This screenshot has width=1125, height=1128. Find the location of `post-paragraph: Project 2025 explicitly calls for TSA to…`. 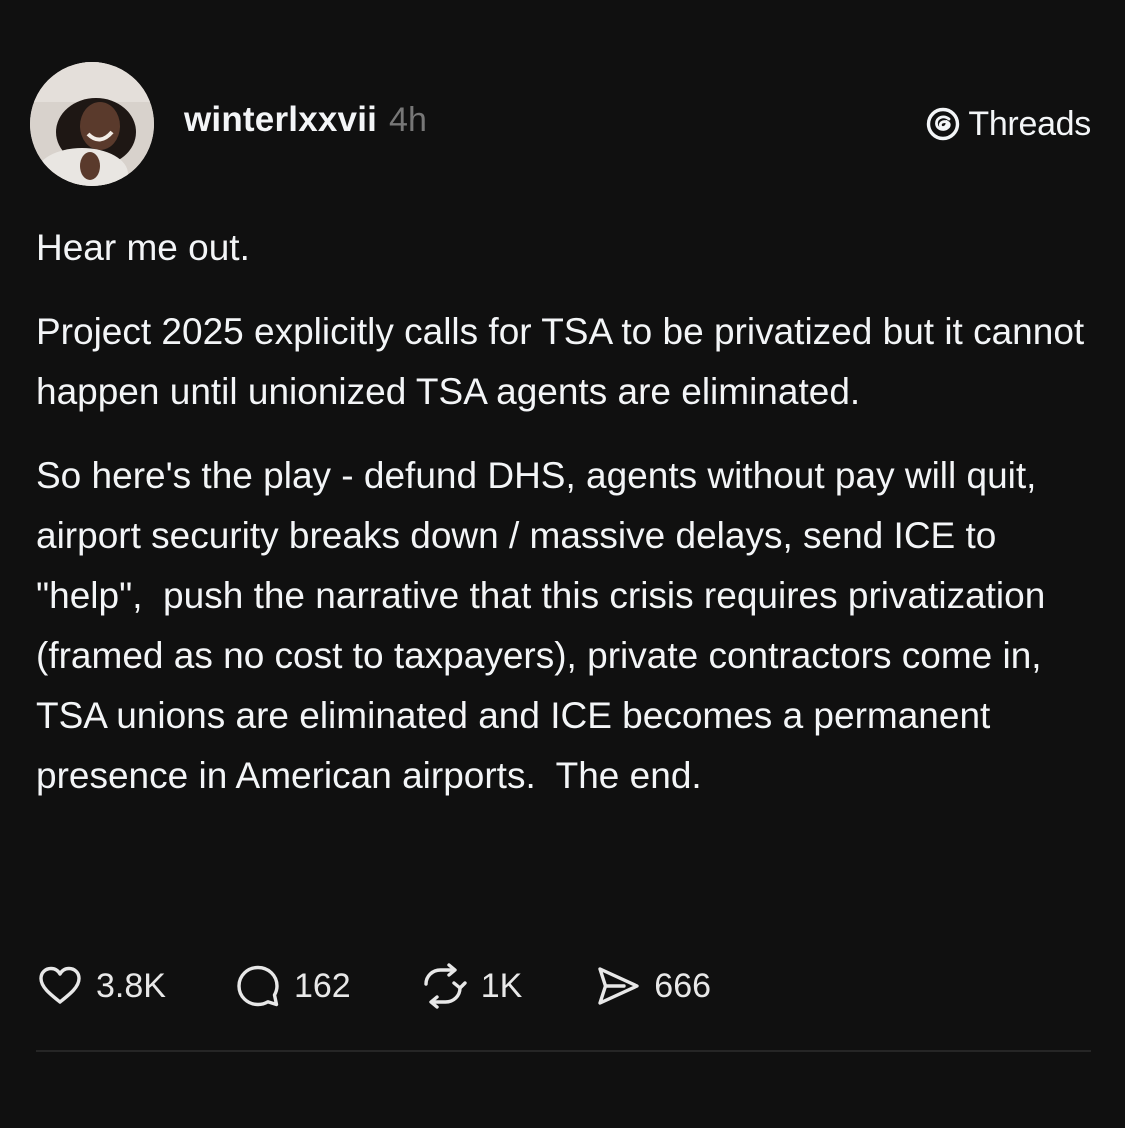

post-paragraph: Project 2025 explicitly calls for TSA to… is located at coordinates (565, 361).